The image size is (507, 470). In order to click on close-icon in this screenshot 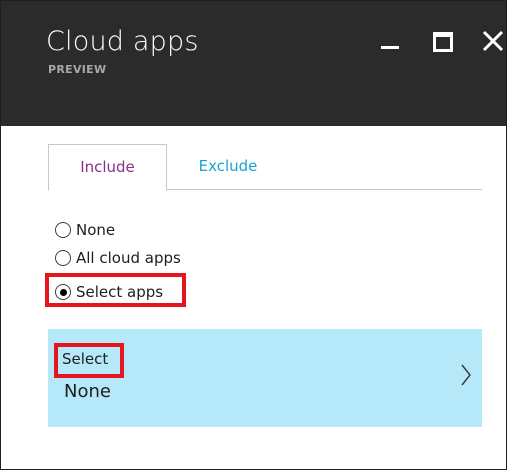, I will do `click(492, 41)`.